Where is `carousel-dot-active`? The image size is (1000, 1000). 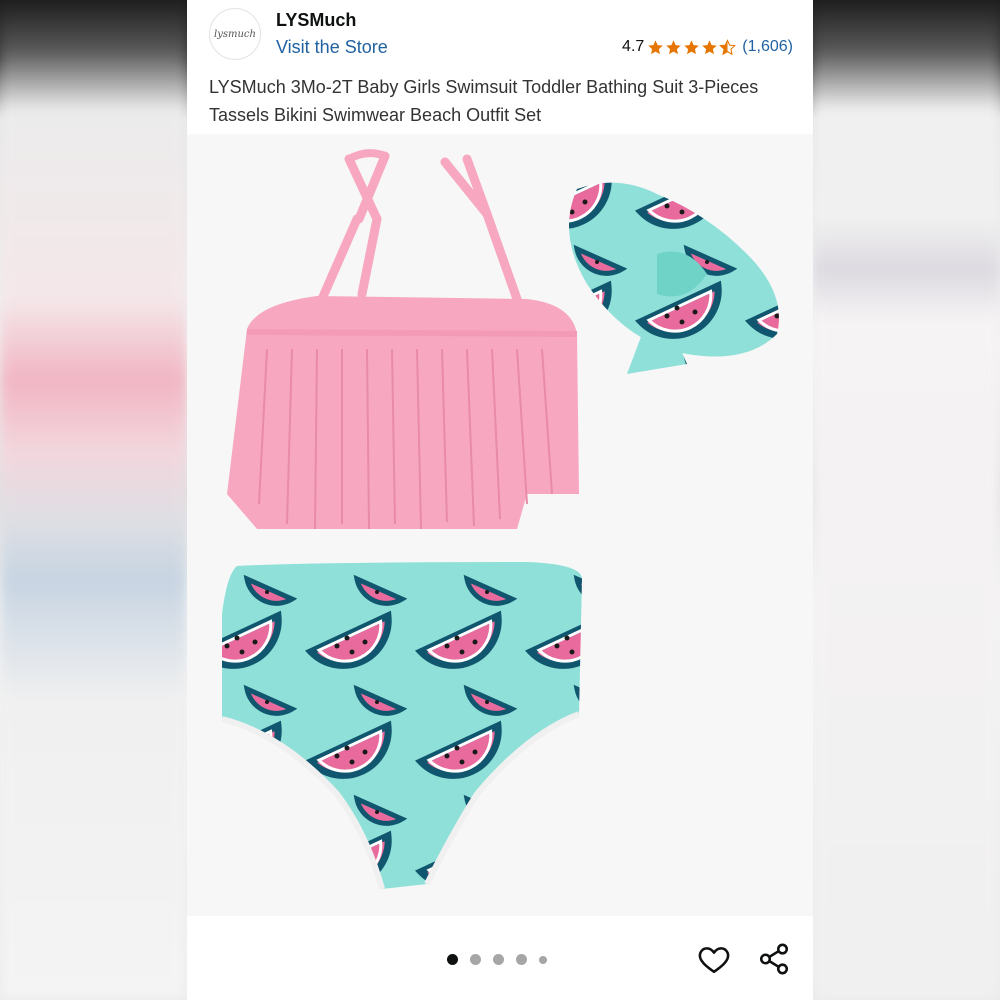
carousel-dot-active is located at coordinates (452, 959).